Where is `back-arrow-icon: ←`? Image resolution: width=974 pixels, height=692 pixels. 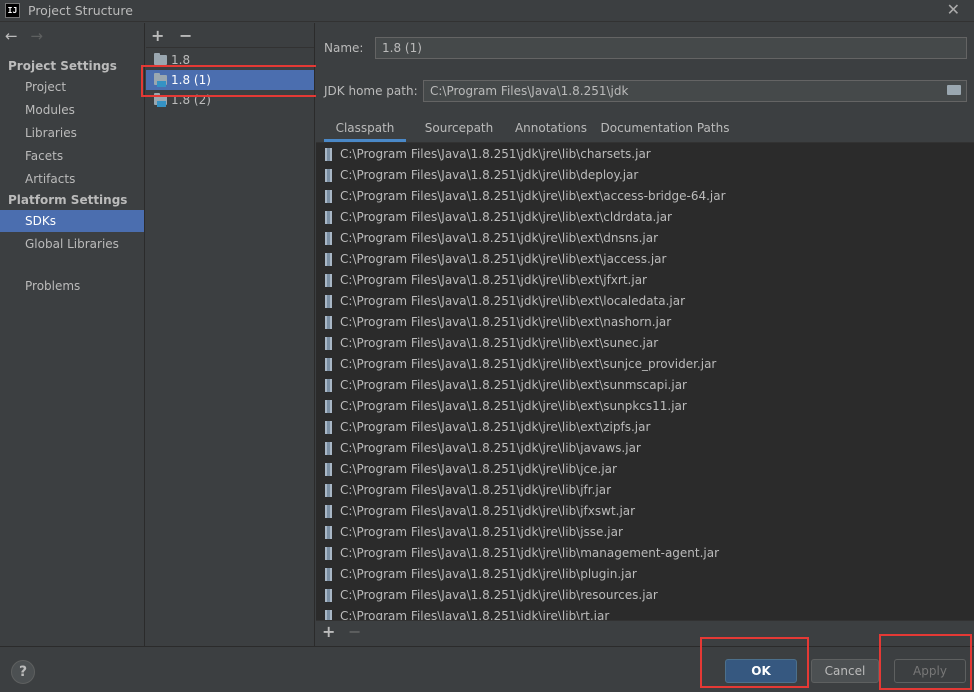 back-arrow-icon: ← is located at coordinates (11, 36).